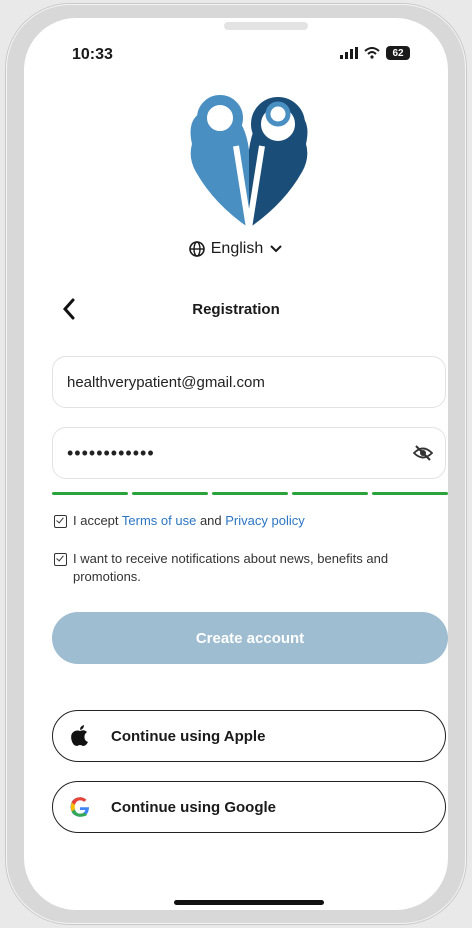  I want to click on back-arrow-icon, so click(69, 309).